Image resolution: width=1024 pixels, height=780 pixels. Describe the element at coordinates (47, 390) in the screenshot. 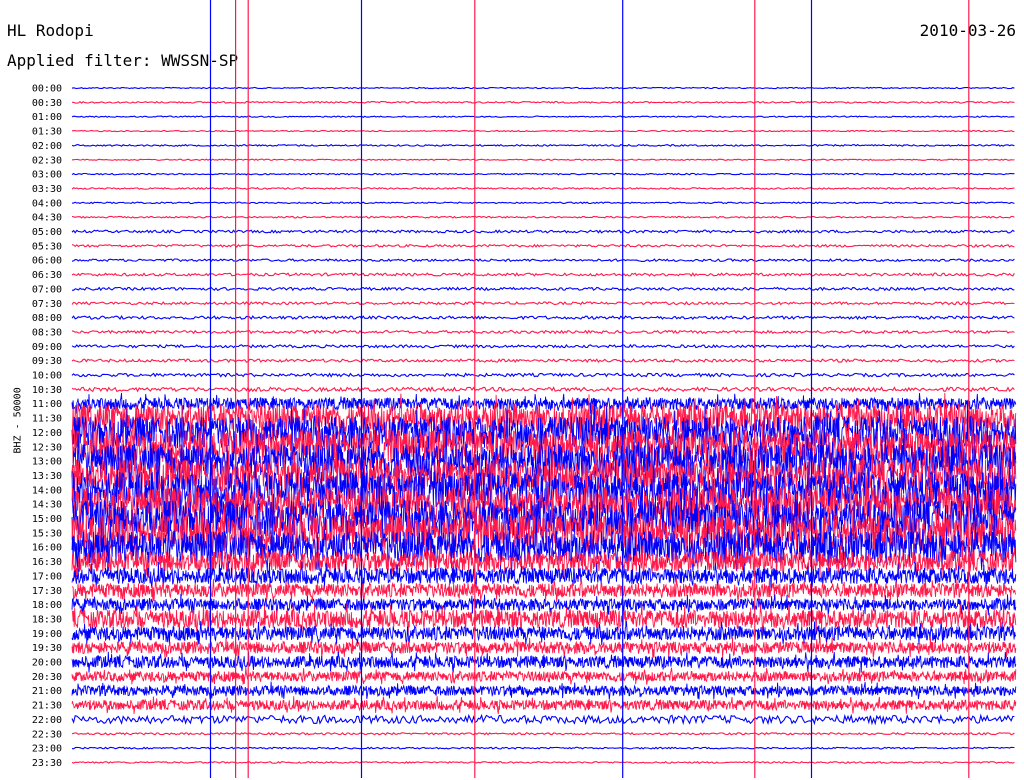

I see `time-tick-label: 10:30` at that location.